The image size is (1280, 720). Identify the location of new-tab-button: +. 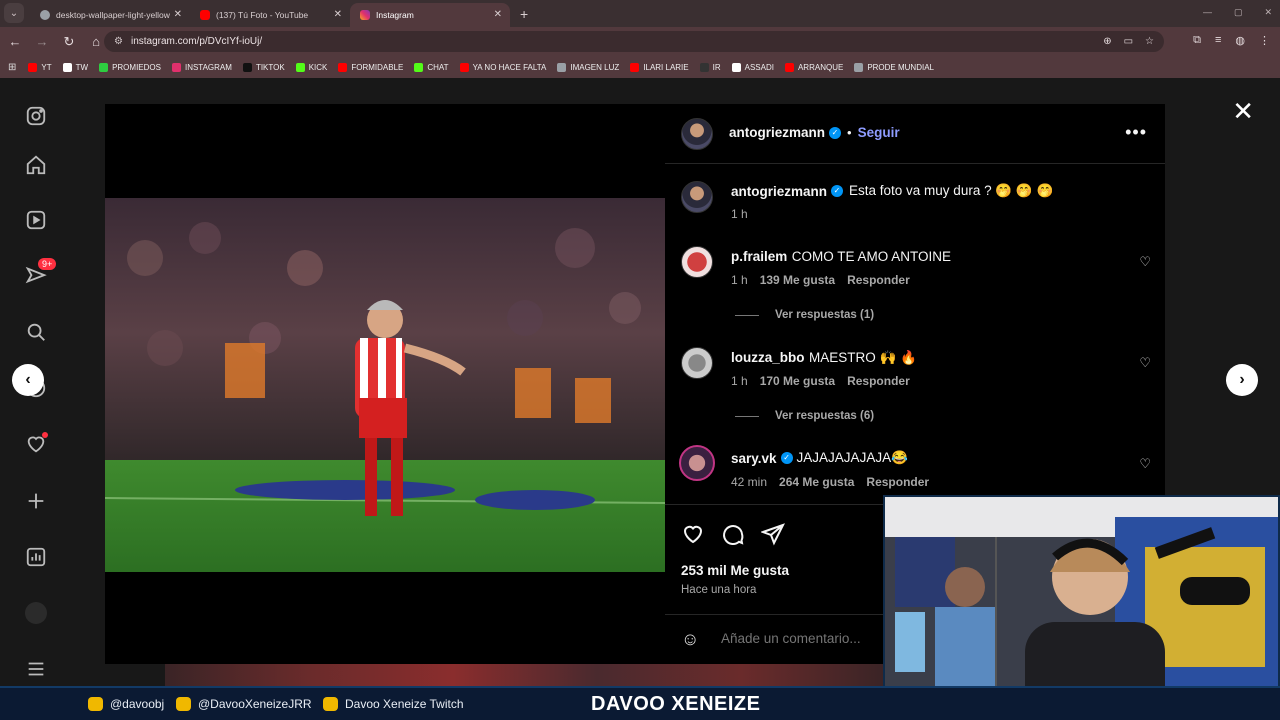
(524, 14).